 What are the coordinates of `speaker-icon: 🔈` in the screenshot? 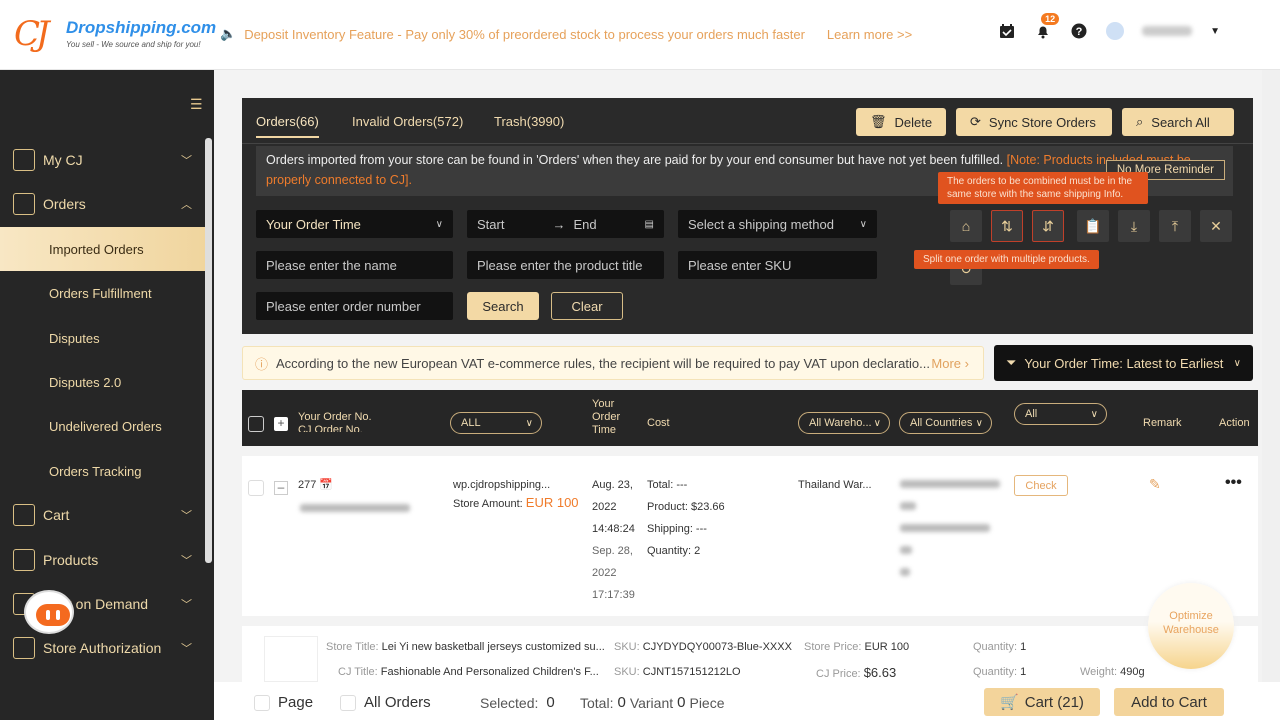 It's located at (228, 33).